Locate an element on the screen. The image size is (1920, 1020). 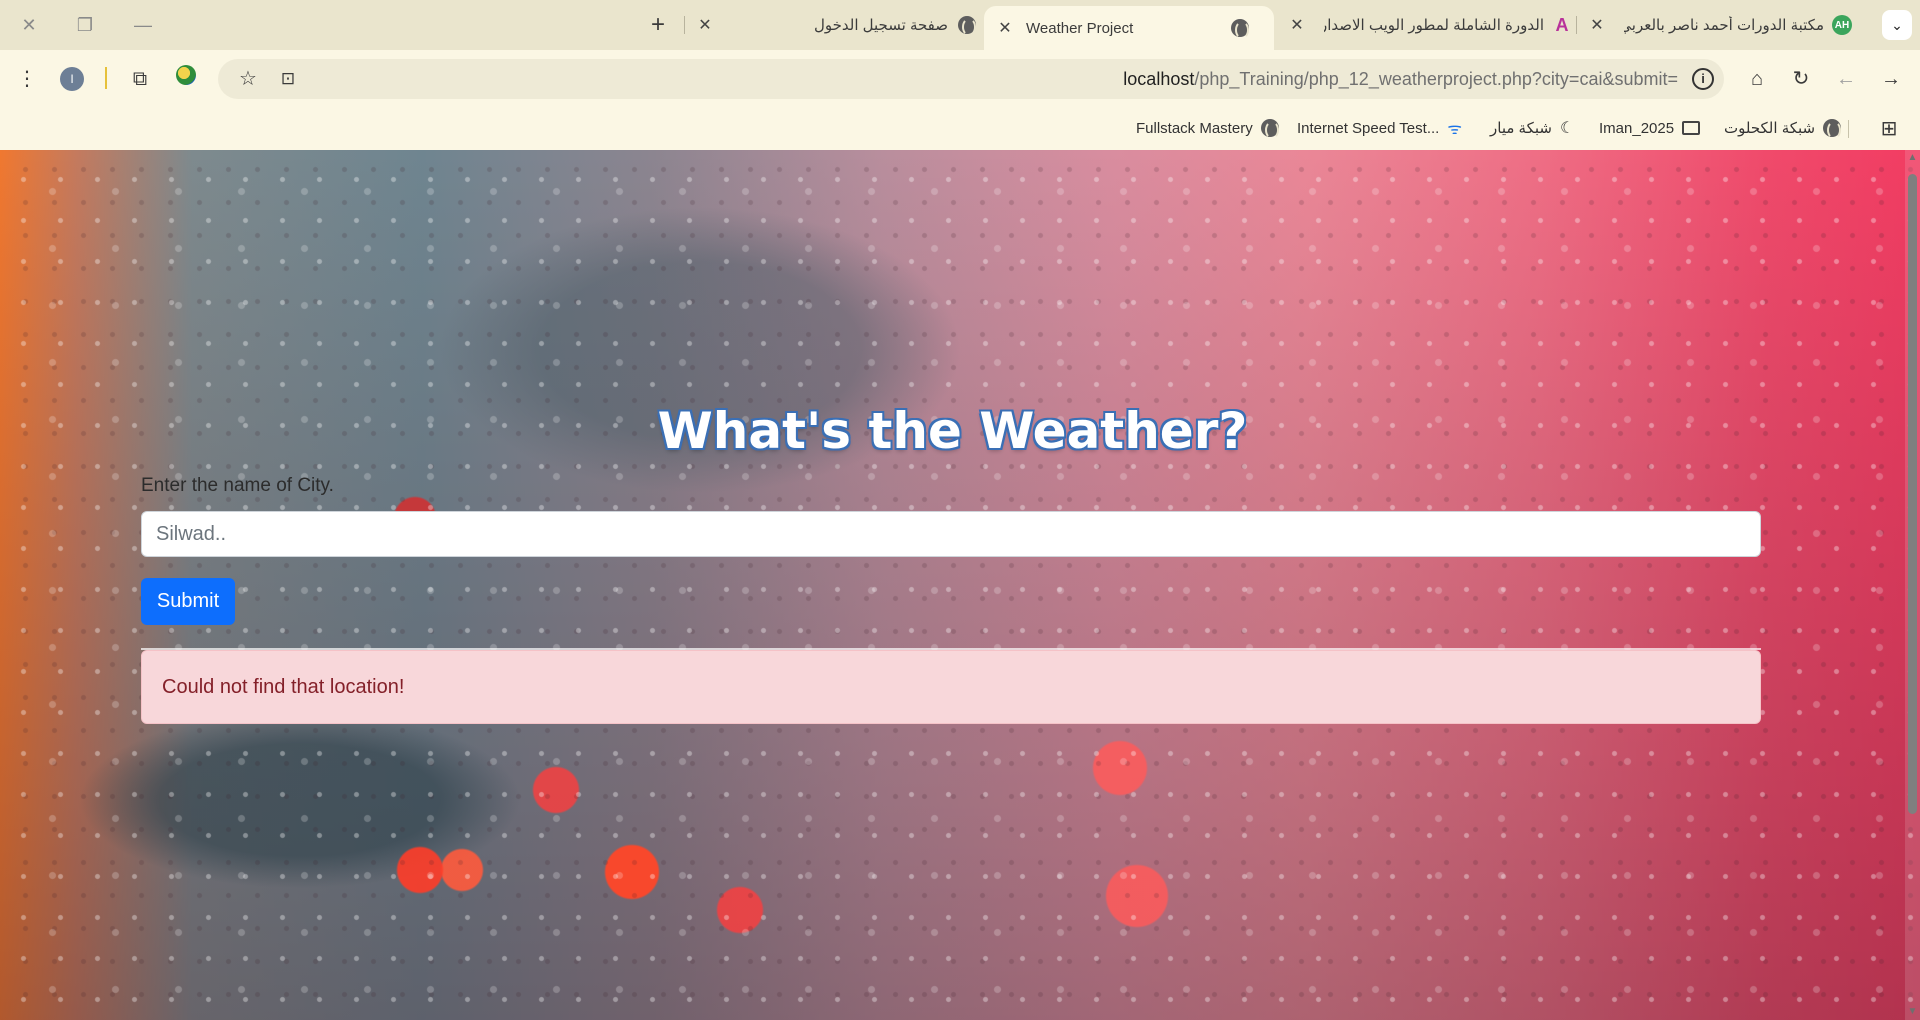
tab-weather-project: ✕ Weather Project is located at coordinates (1129, 28).